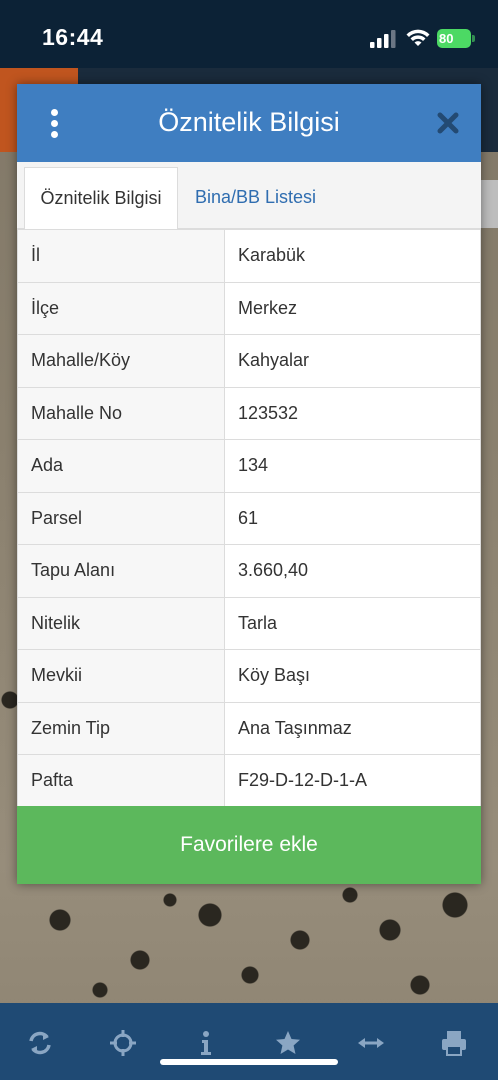  Describe the element at coordinates (383, 39) in the screenshot. I see `cellular-signal-icon` at that location.